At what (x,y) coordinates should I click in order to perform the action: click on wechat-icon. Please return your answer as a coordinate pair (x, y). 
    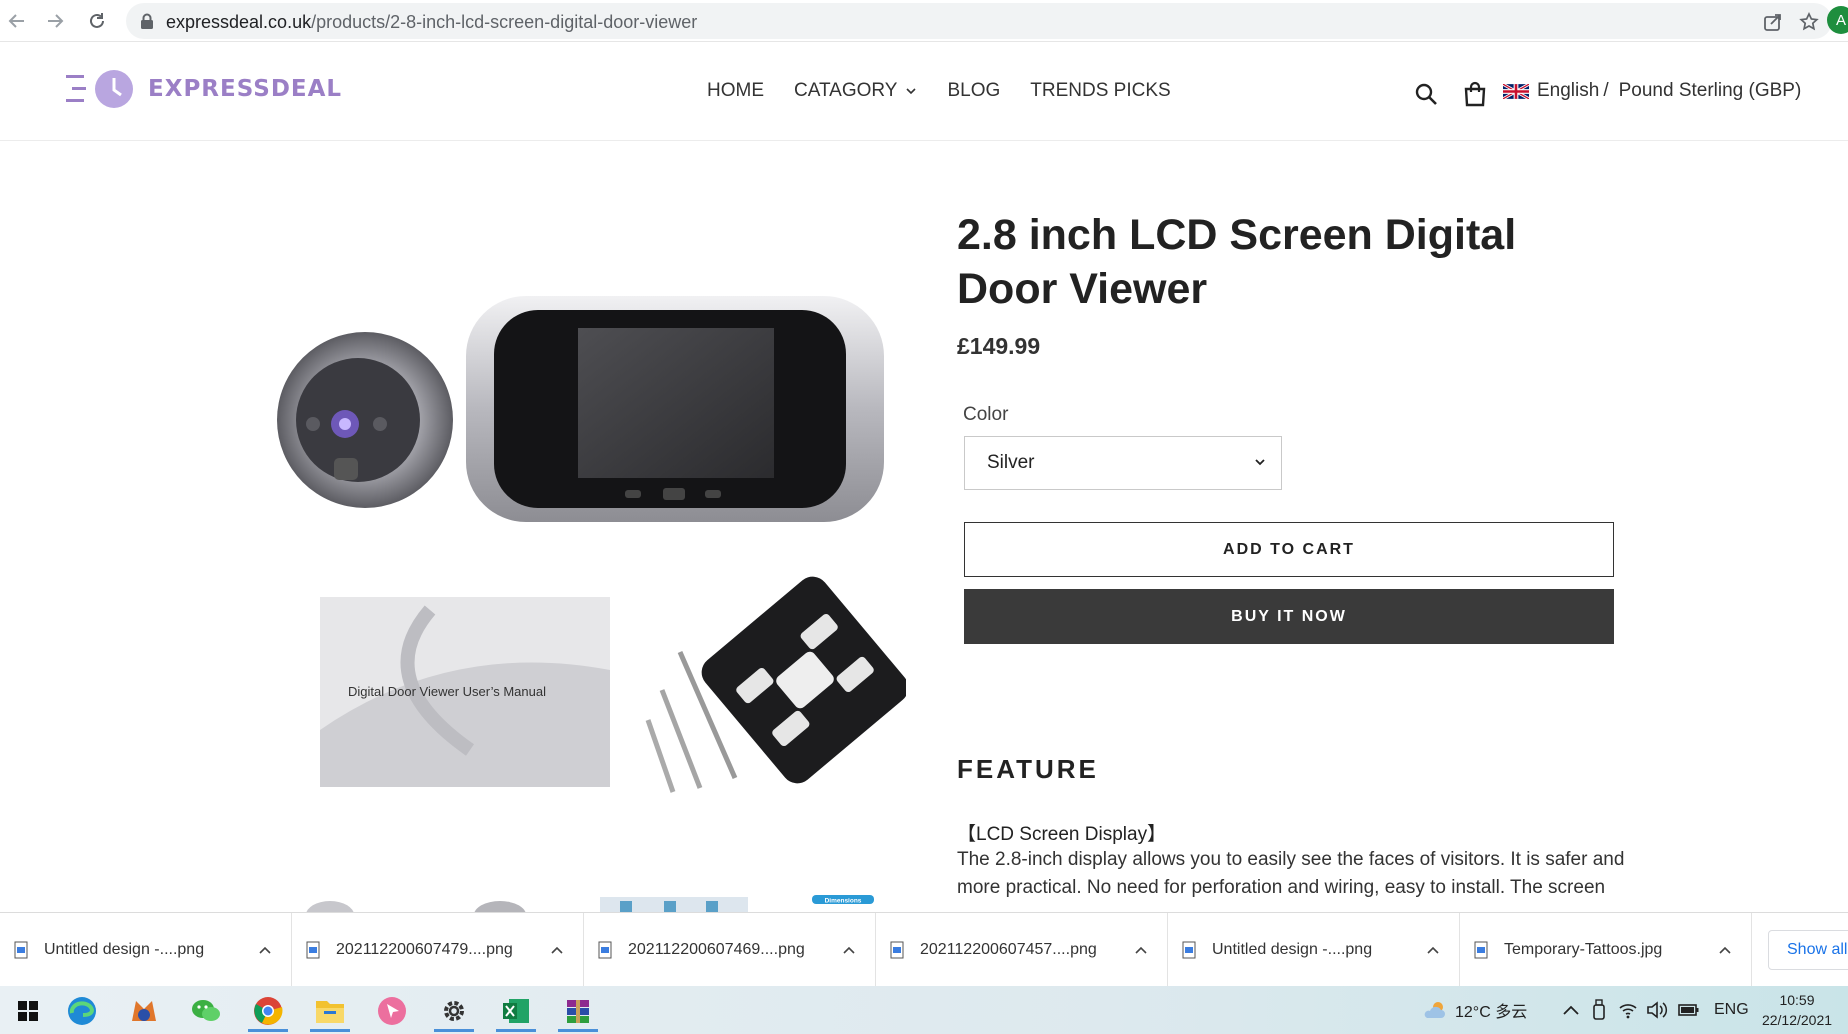
    Looking at the image, I should click on (206, 1011).